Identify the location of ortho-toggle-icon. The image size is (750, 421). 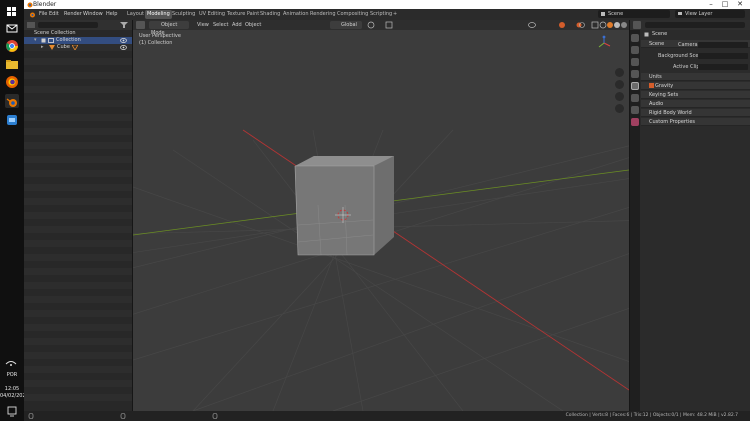
(619, 108).